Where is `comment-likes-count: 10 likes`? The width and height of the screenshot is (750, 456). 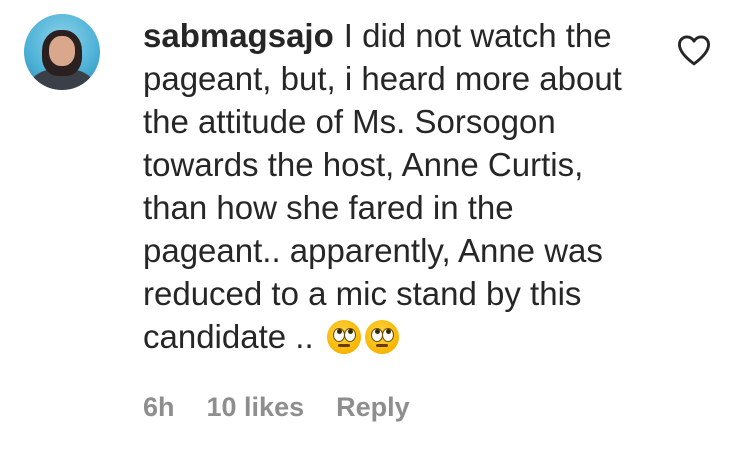
comment-likes-count: 10 likes is located at coordinates (256, 407).